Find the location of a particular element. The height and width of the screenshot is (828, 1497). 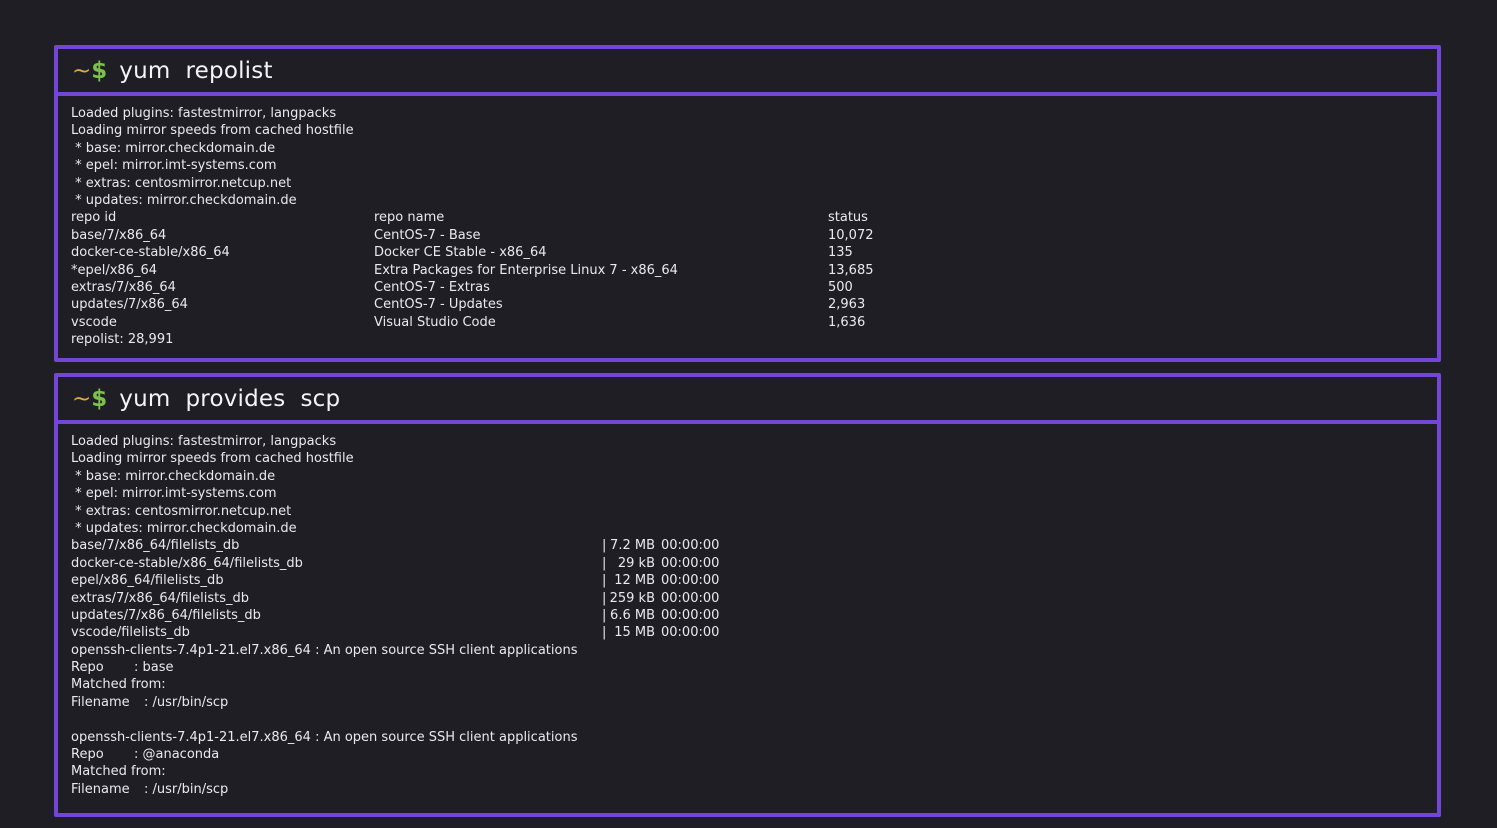

download-name: epel/x86_64/filelists_db is located at coordinates (147, 581).